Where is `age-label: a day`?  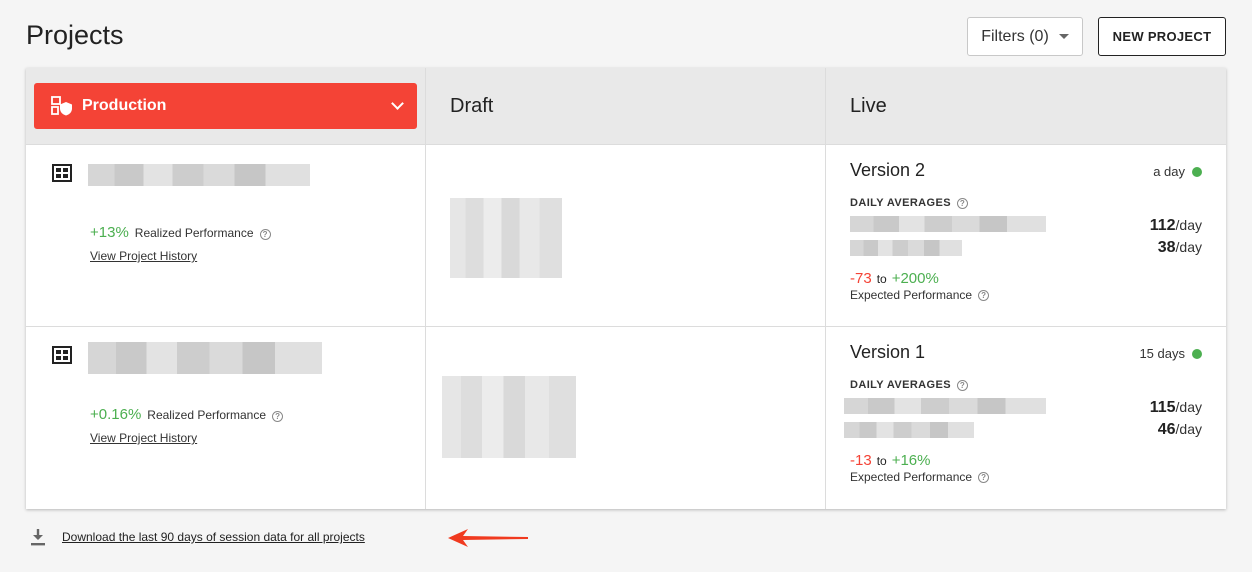 age-label: a day is located at coordinates (1169, 171).